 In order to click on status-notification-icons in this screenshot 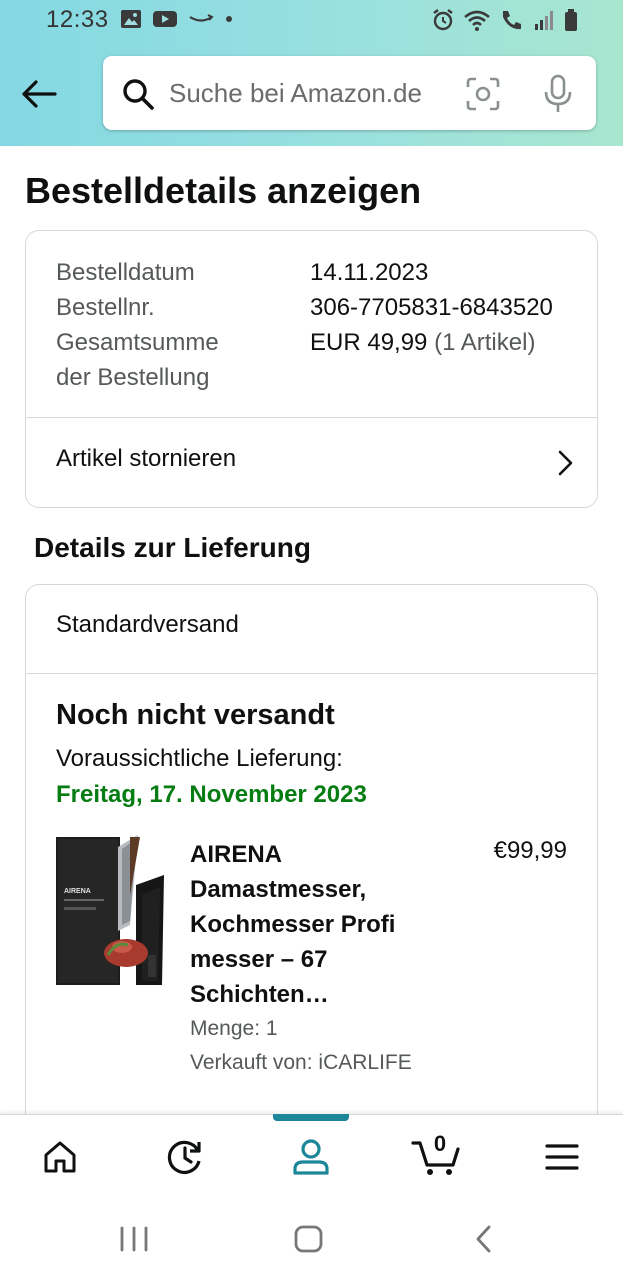, I will do `click(177, 19)`.